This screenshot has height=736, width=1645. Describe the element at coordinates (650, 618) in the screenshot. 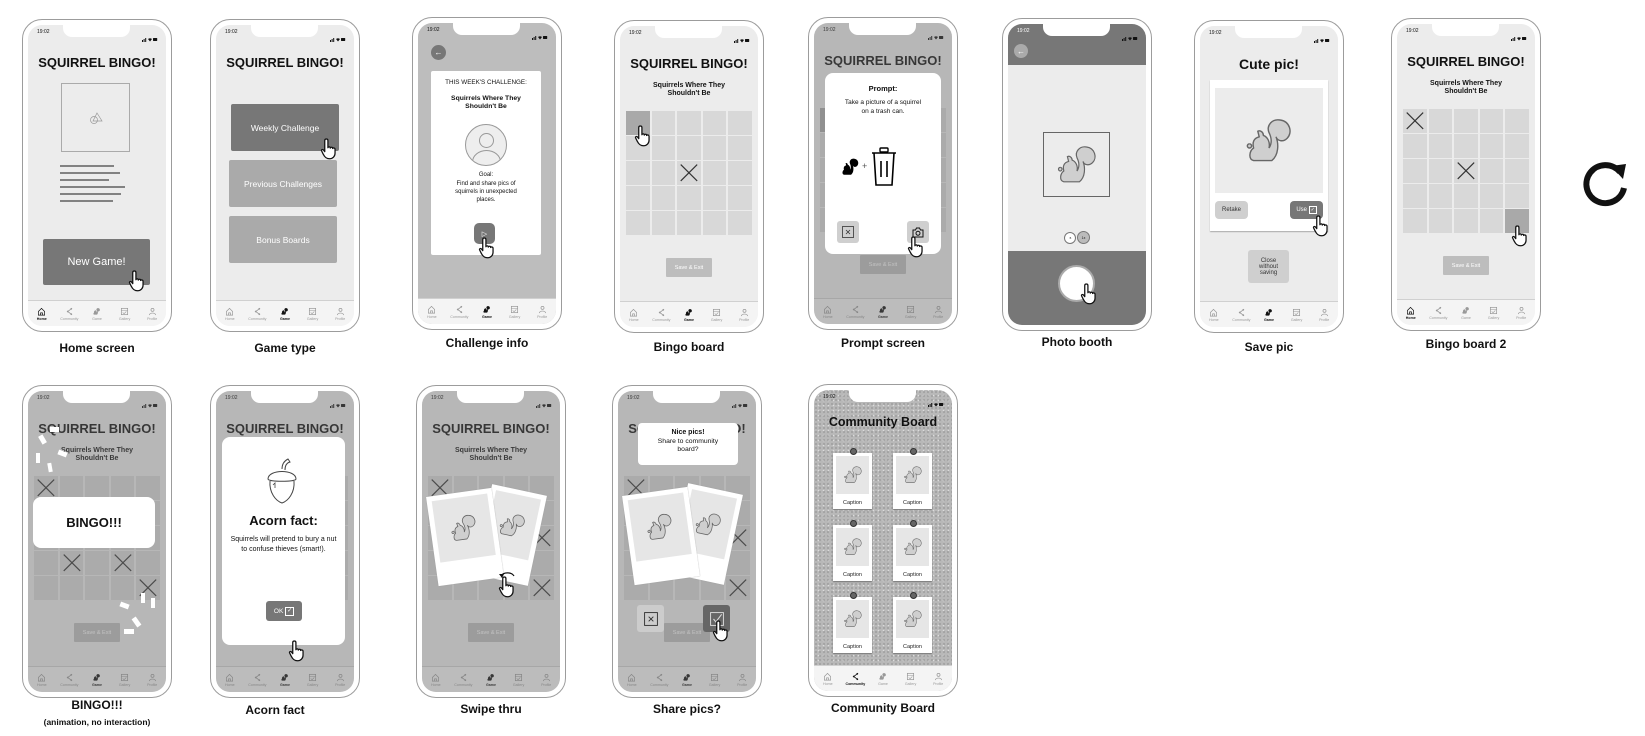

I see `decline-share-button` at that location.